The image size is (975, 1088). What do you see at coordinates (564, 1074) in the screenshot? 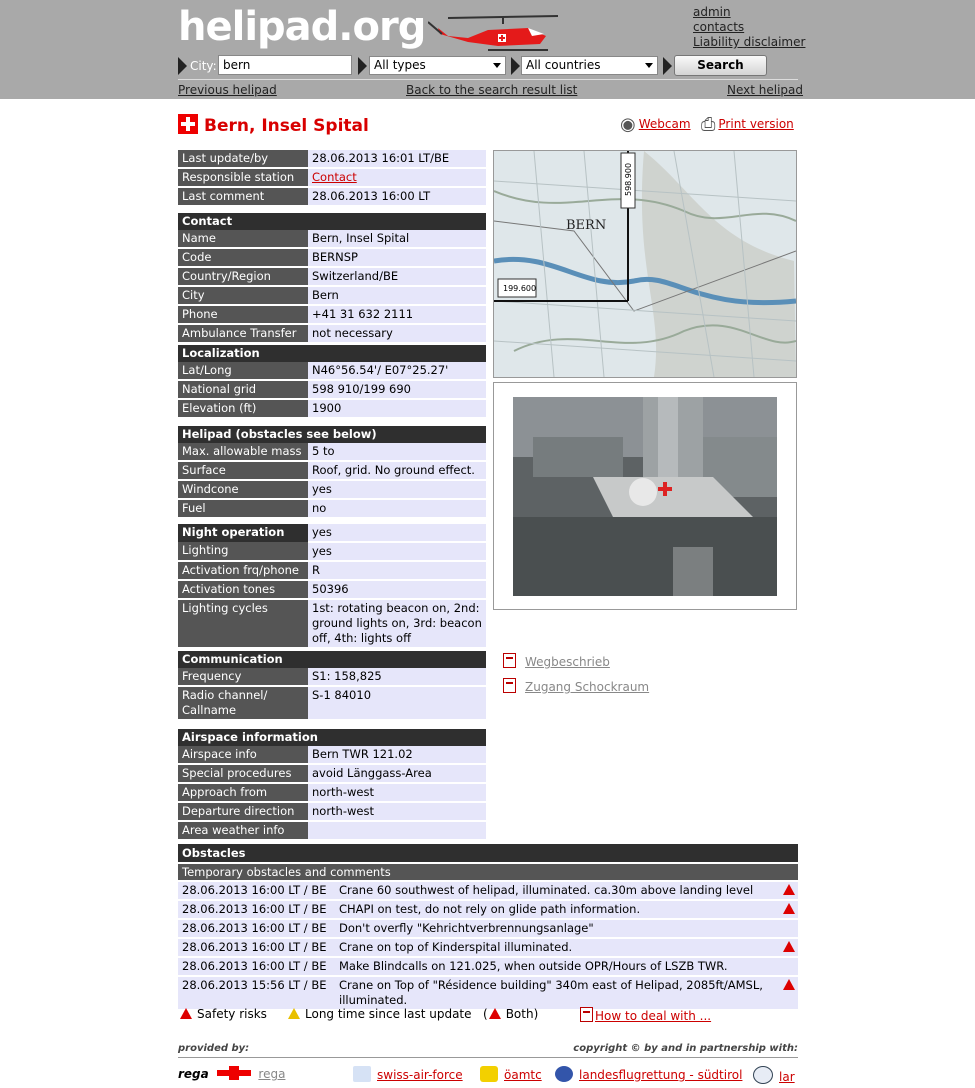
I see `landesflugrettung-logo-icon` at bounding box center [564, 1074].